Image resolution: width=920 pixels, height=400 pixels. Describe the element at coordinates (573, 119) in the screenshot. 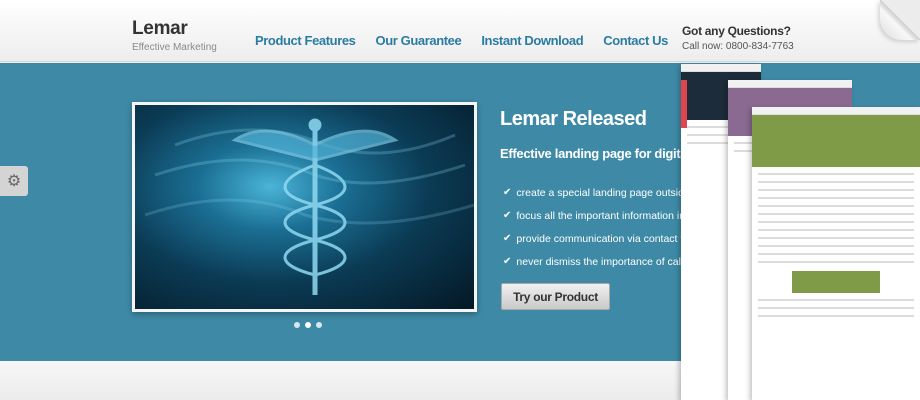

I see `hero-title: Lemar Released` at that location.